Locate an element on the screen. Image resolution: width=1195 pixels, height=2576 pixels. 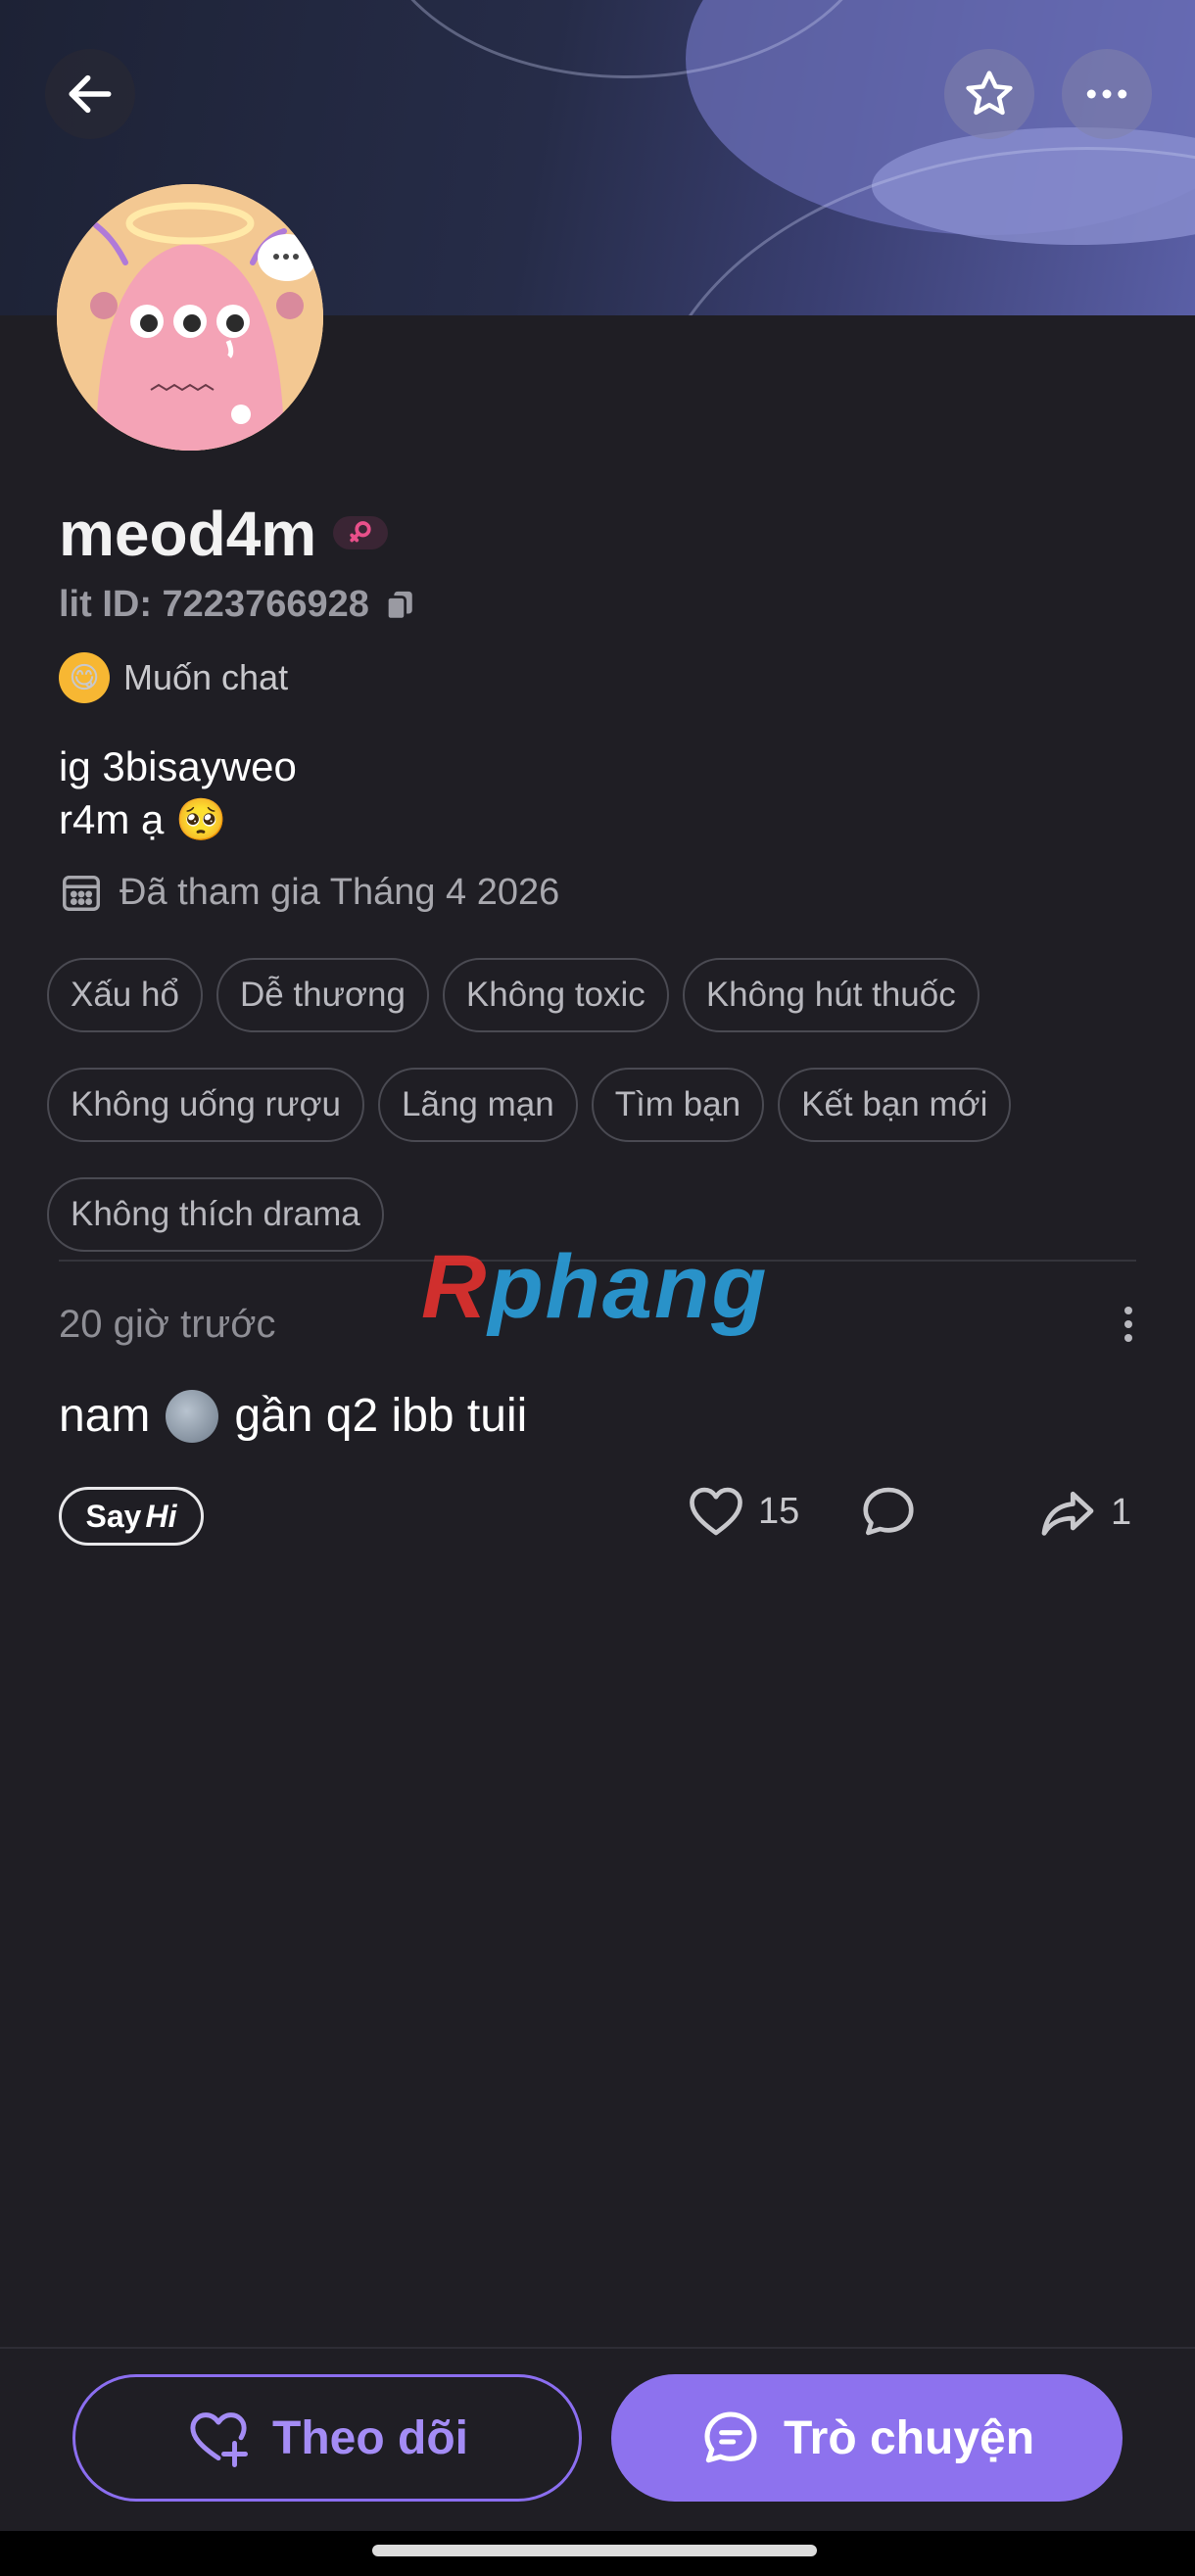
watermark-first: R is located at coordinates (455, 1287).